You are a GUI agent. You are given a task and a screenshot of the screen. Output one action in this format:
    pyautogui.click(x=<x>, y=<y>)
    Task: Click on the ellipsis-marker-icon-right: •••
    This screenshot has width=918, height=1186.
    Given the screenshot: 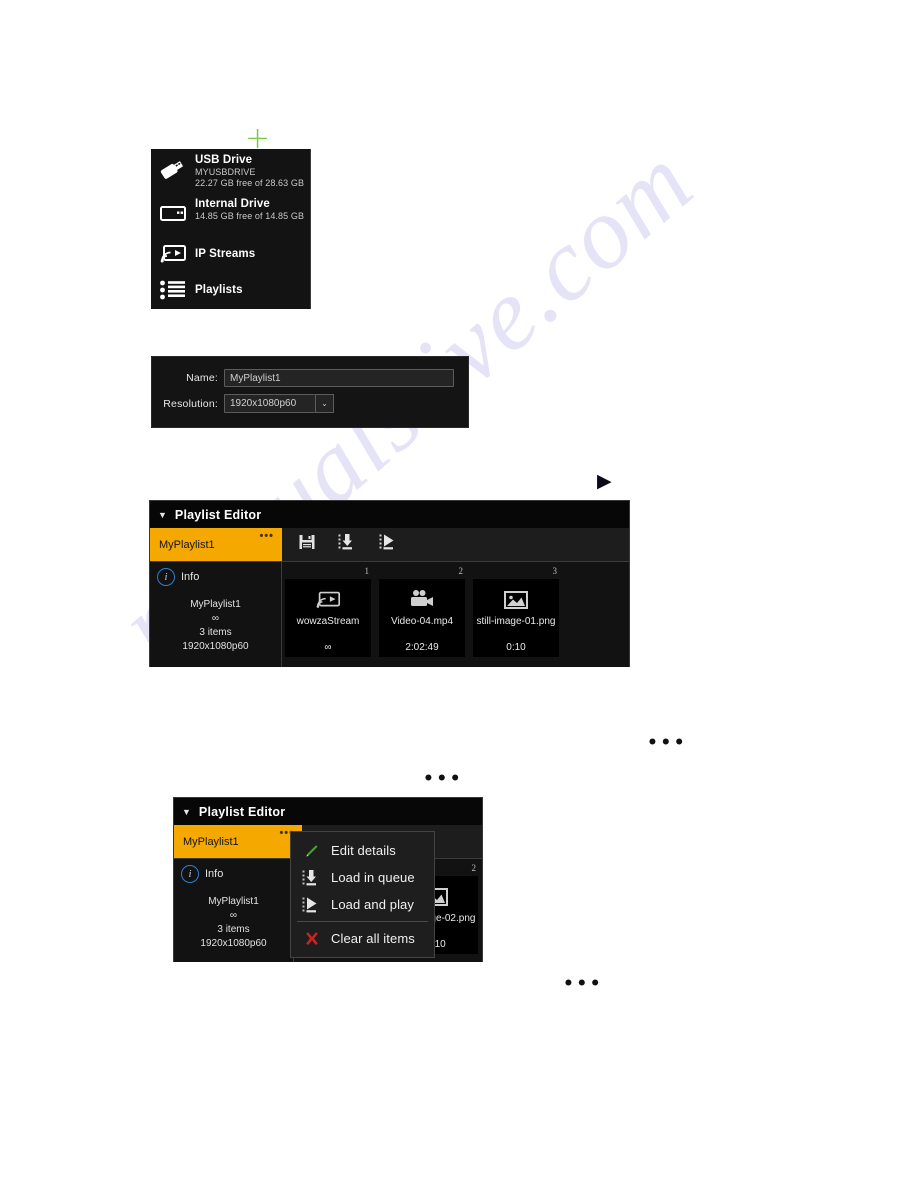 What is the action you would take?
    pyautogui.click(x=667, y=743)
    